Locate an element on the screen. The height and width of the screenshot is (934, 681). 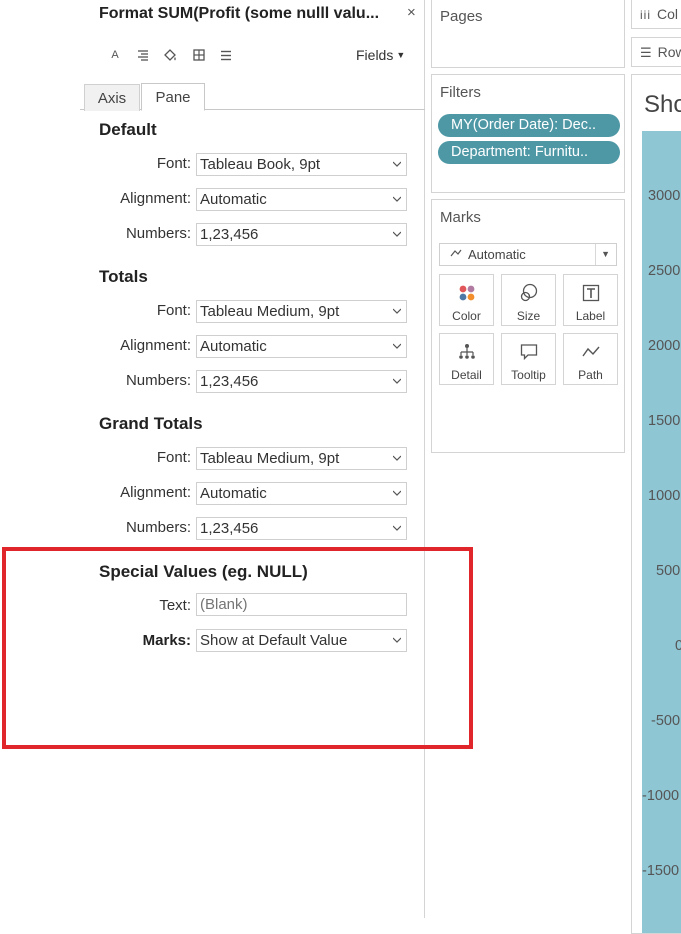
section-grand-totals-title: Grand Totals is located at coordinates (151, 423).